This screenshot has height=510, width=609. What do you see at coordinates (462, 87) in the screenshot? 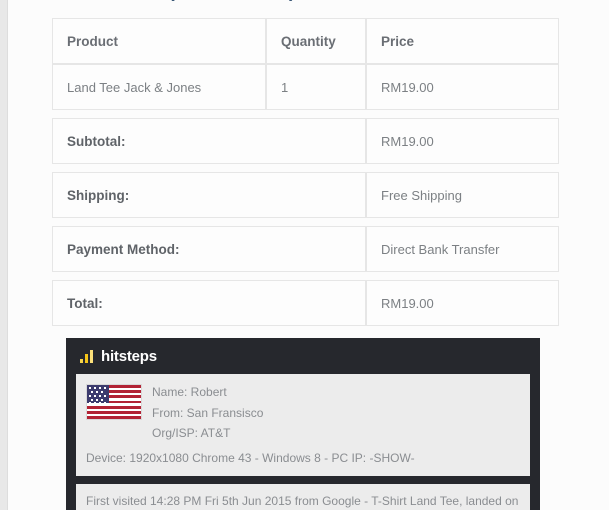
I see `cell-product-price: RM19.00` at bounding box center [462, 87].